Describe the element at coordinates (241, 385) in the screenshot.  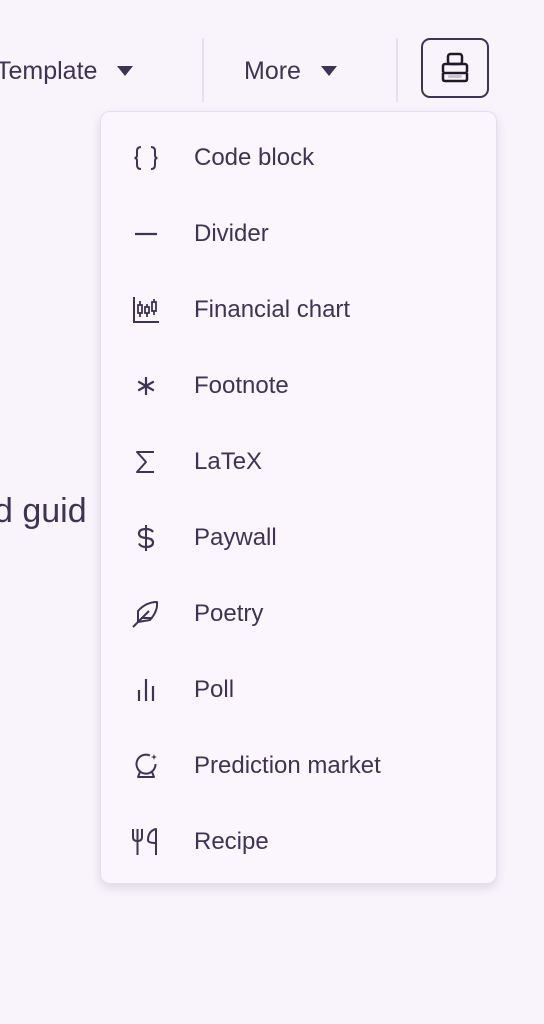
I see `menu-item-label: Footnote` at that location.